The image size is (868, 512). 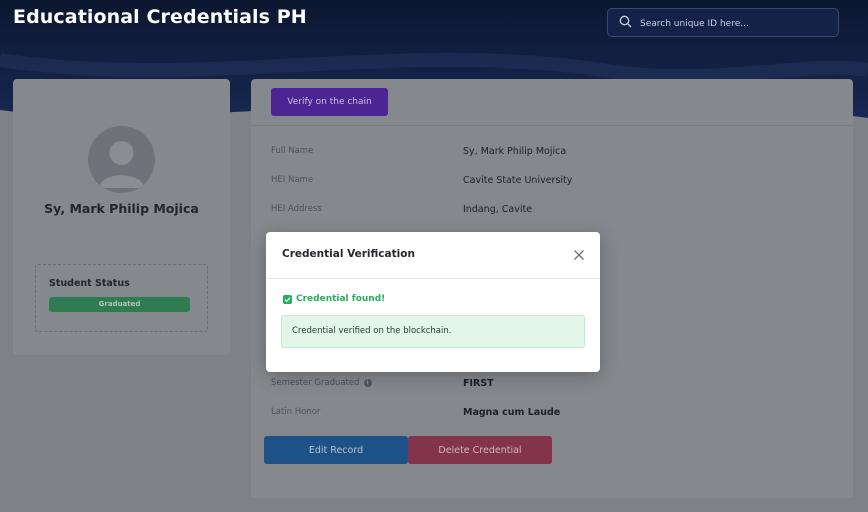 What do you see at coordinates (480, 450) in the screenshot?
I see `delete-credential-button: Delete Credential` at bounding box center [480, 450].